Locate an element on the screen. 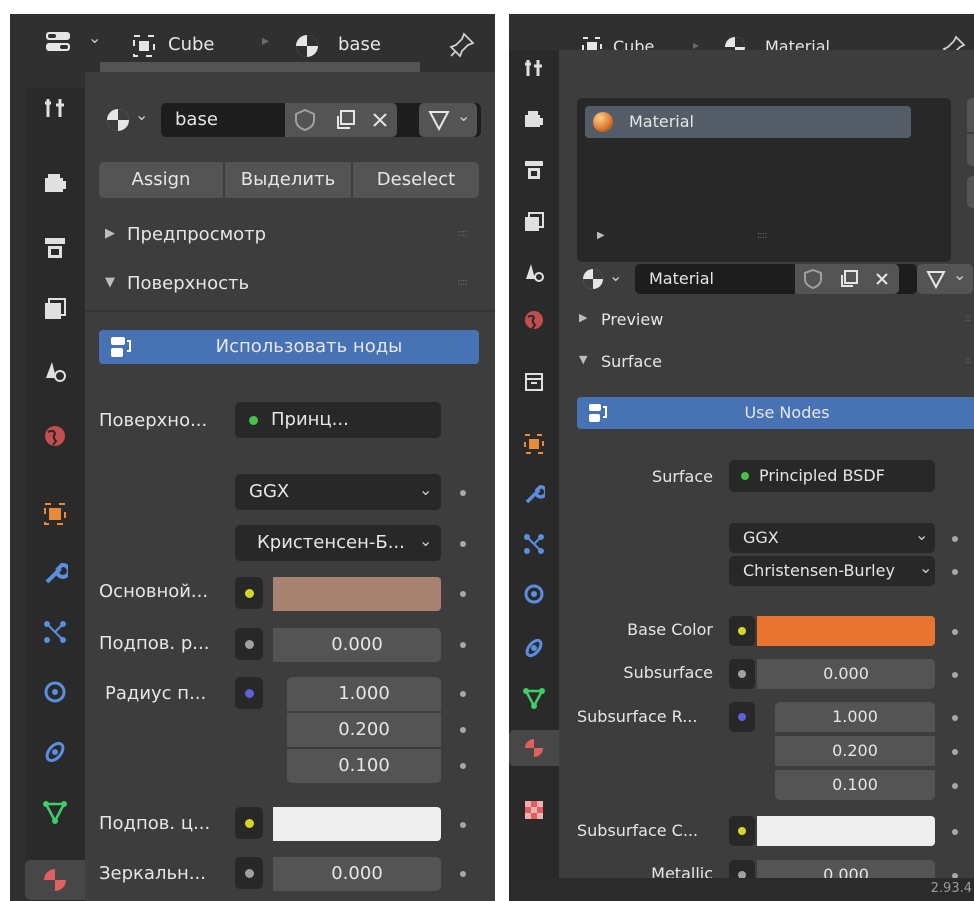 The image size is (974, 901). node-tree-dropdown: ⌄ is located at coordinates (945, 279).